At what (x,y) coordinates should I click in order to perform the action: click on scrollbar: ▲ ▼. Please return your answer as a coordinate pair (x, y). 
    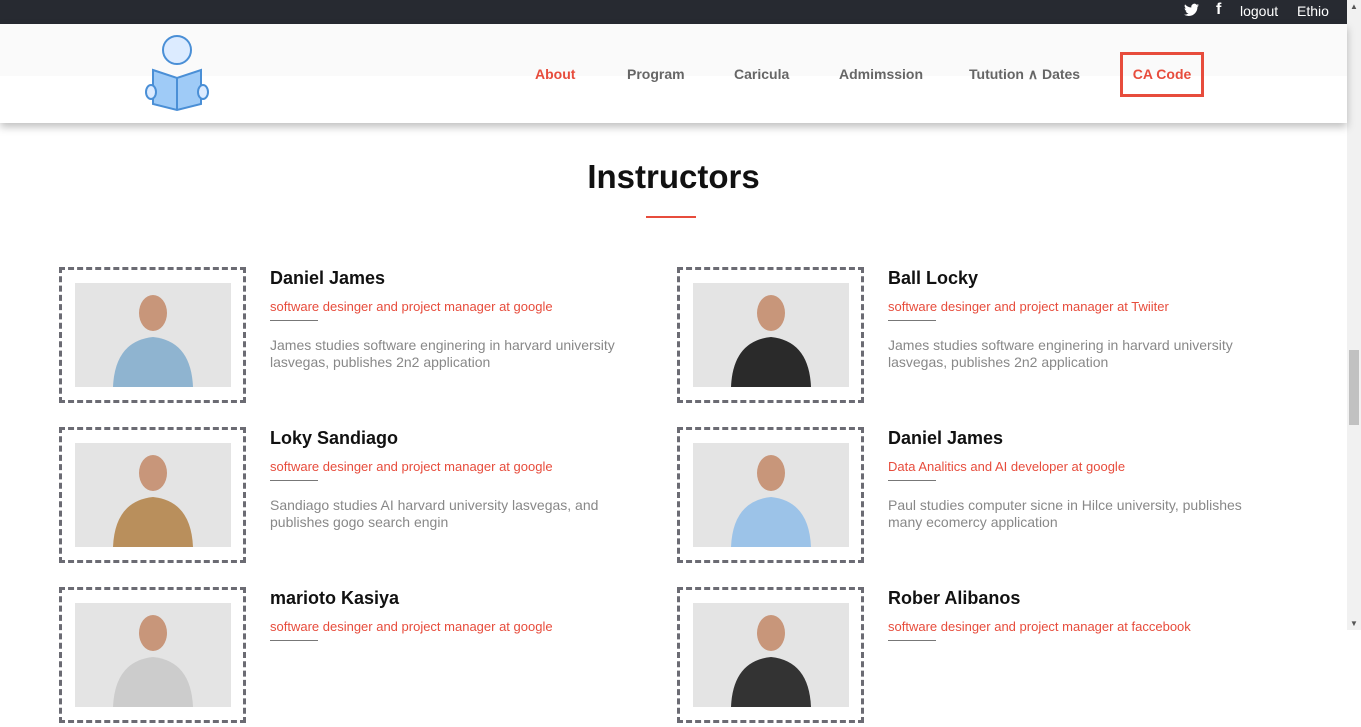
    Looking at the image, I should click on (1354, 315).